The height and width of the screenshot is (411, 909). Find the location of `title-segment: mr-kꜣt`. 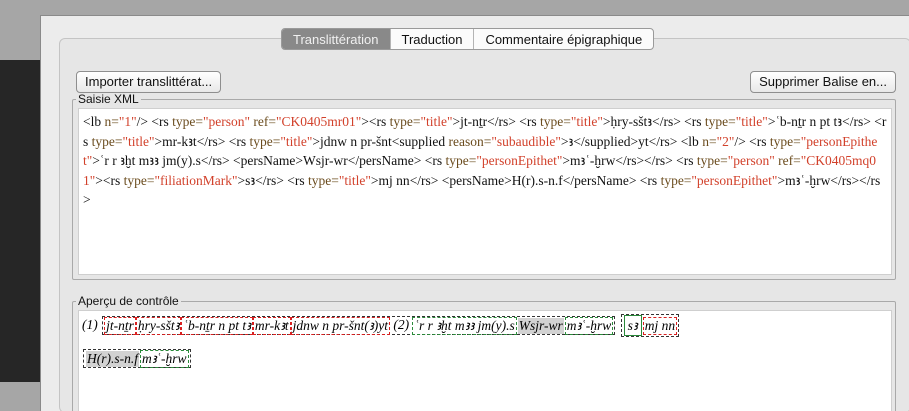

title-segment: mr-kꜣt is located at coordinates (271, 326).